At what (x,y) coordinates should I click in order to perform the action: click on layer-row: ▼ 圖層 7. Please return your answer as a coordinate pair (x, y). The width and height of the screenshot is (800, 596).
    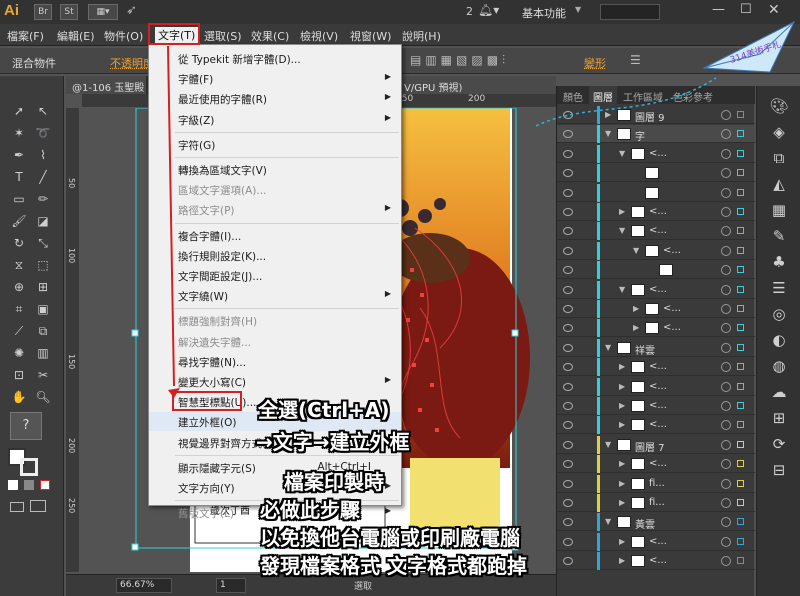
    Looking at the image, I should click on (656, 444).